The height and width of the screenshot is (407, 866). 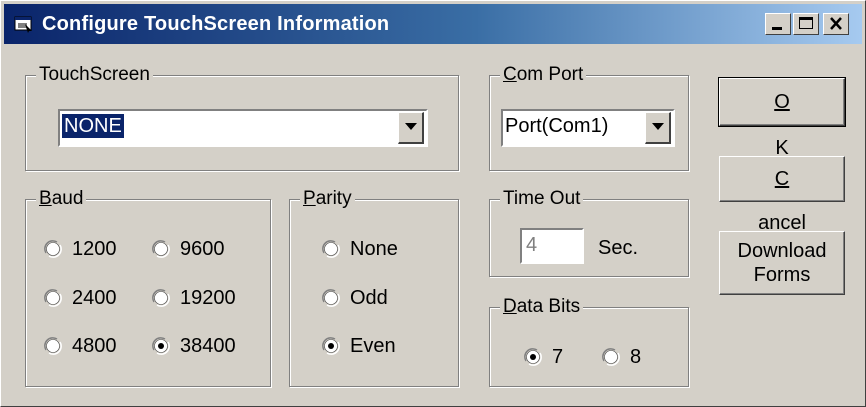 What do you see at coordinates (148, 287) in the screenshot?
I see `baud-group: Baud 1200 9600 2400 19200 4800 38400` at bounding box center [148, 287].